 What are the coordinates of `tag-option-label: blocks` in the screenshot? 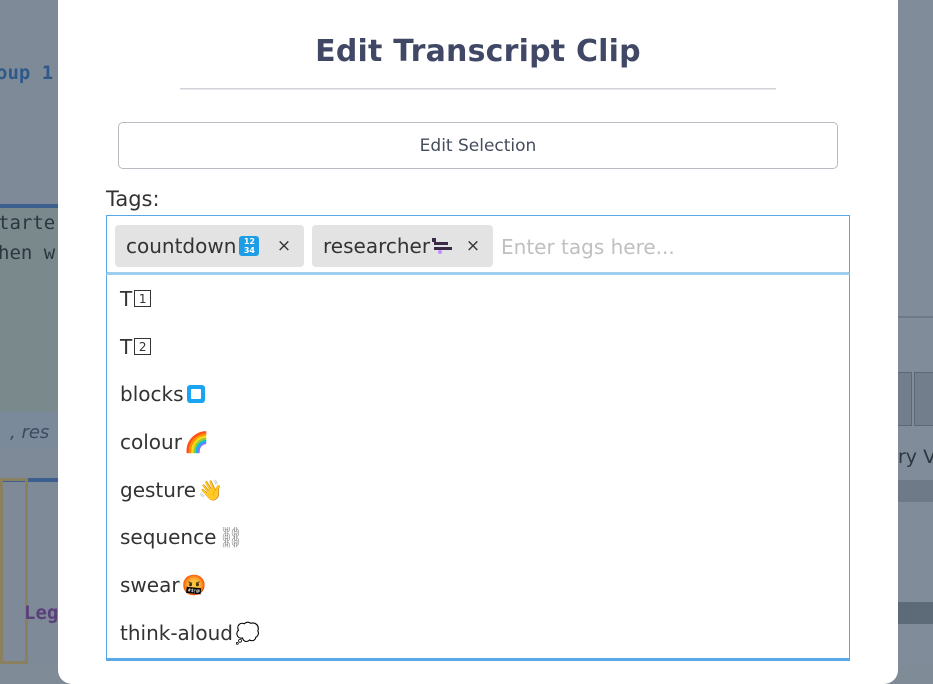 It's located at (152, 394).